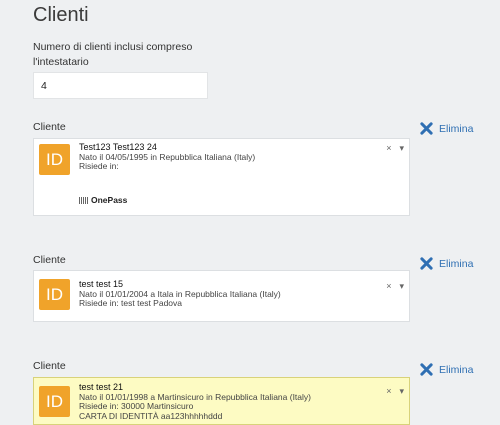 The image size is (500, 425). I want to click on client-count-input: 4, so click(120, 85).